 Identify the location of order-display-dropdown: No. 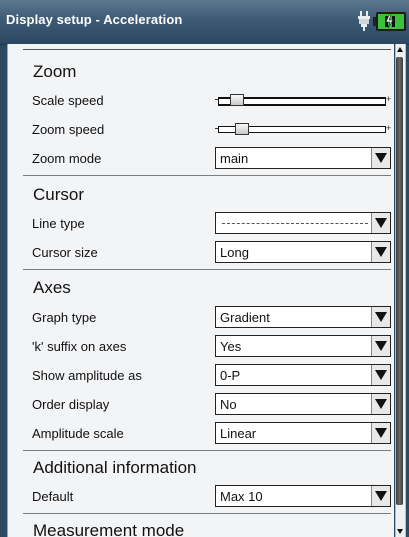
(303, 404).